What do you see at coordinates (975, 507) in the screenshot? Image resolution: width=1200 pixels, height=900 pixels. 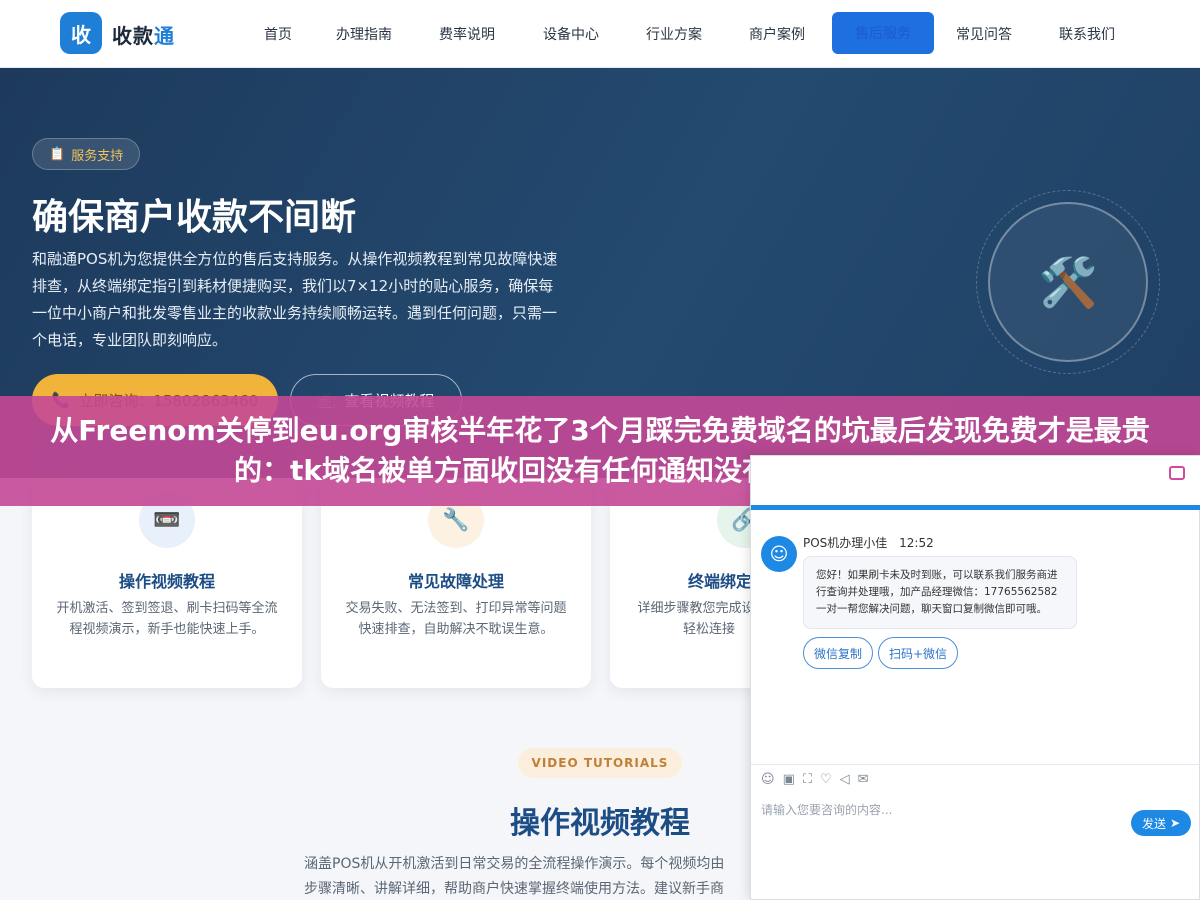 I see `chat-header-bar` at bounding box center [975, 507].